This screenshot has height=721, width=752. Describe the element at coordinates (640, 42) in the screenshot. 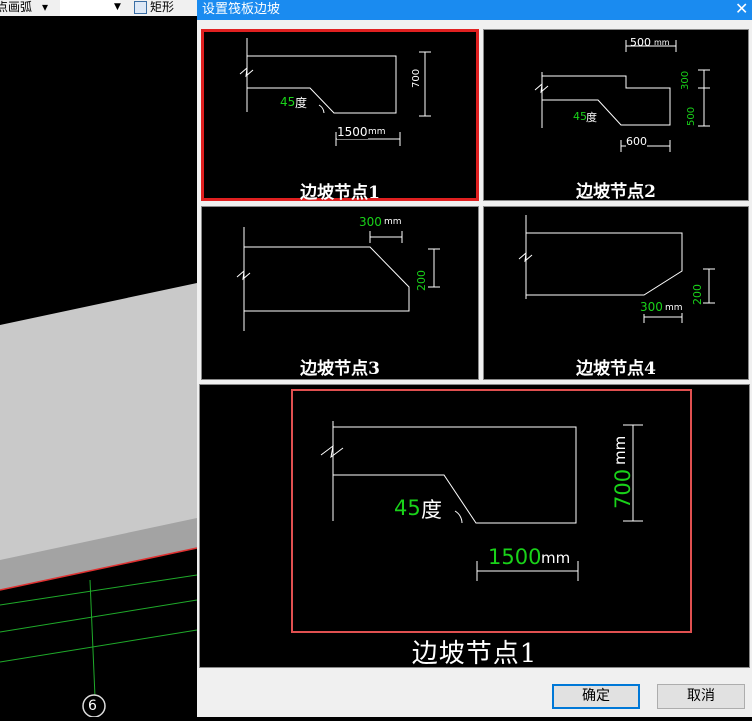

I see `top-value: 500` at that location.